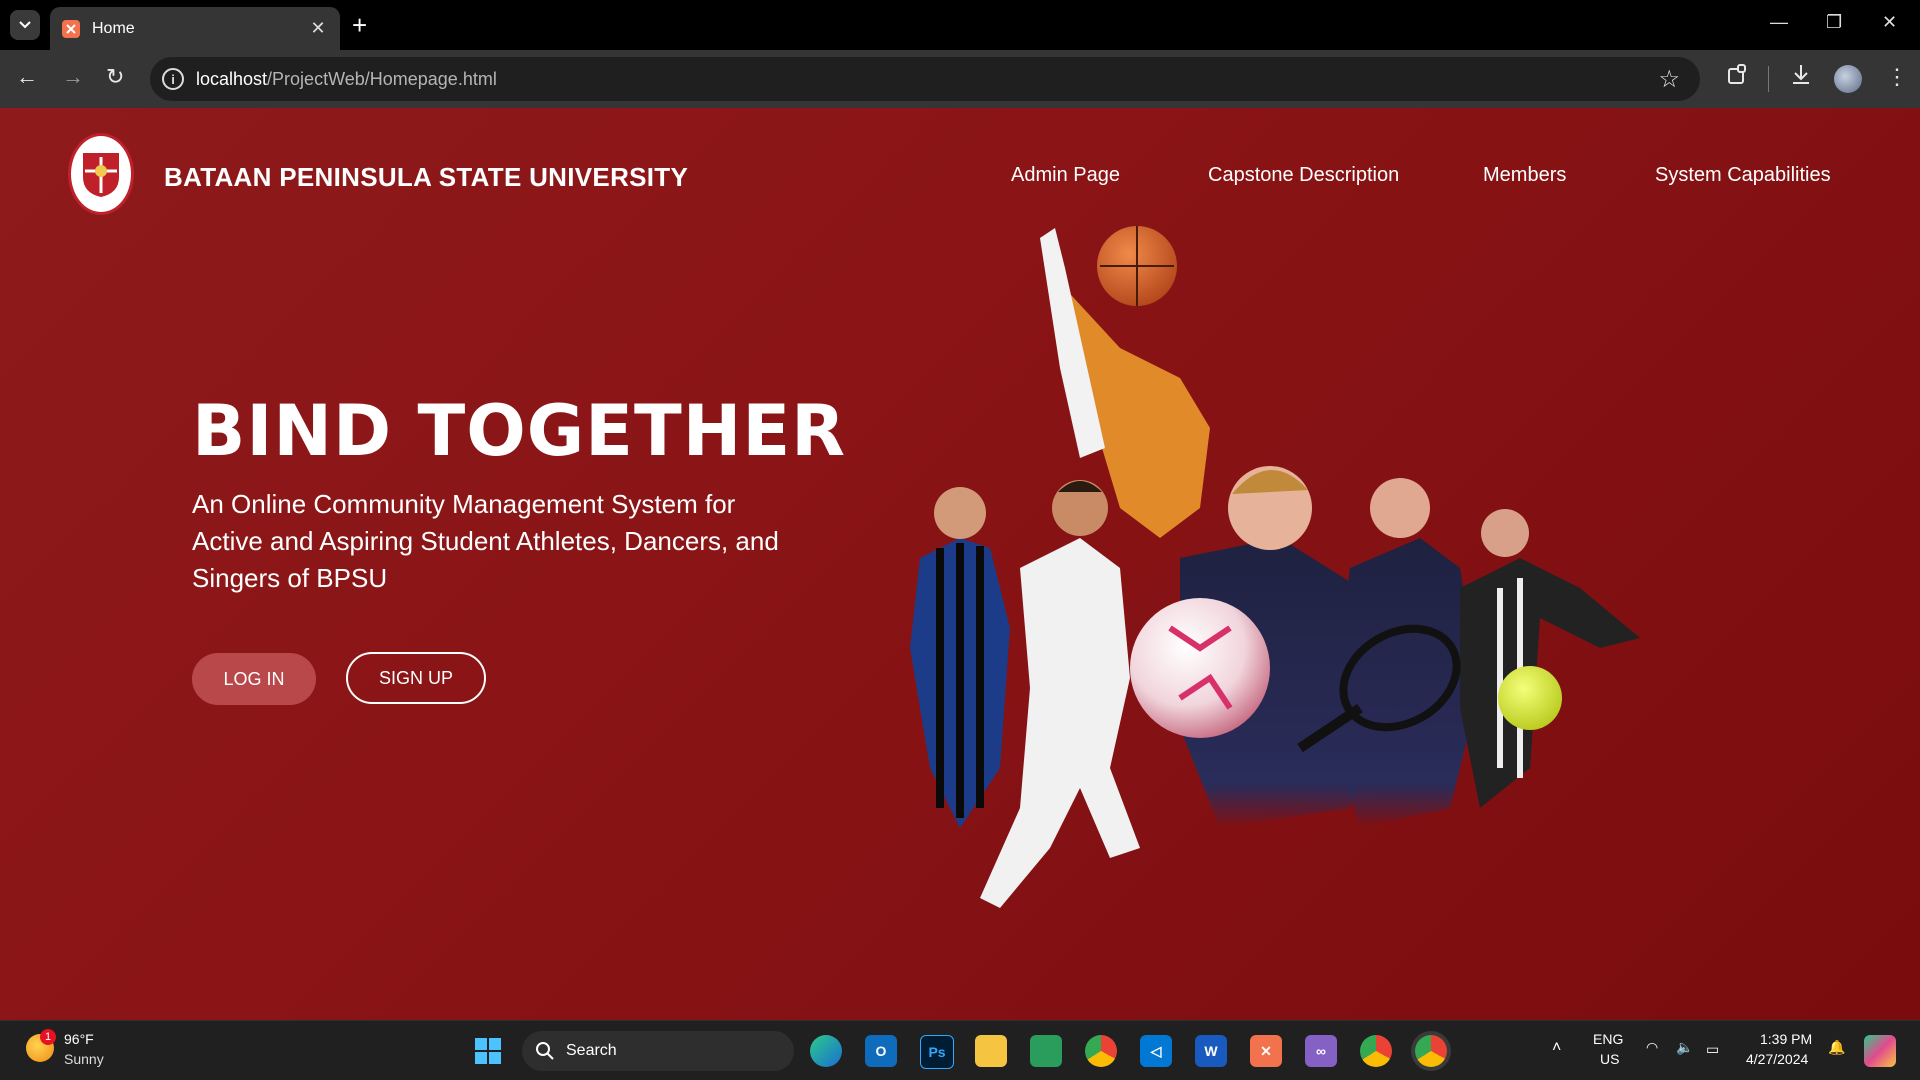 The width and height of the screenshot is (1920, 1080). I want to click on tab-close-icon: ✕, so click(318, 28).